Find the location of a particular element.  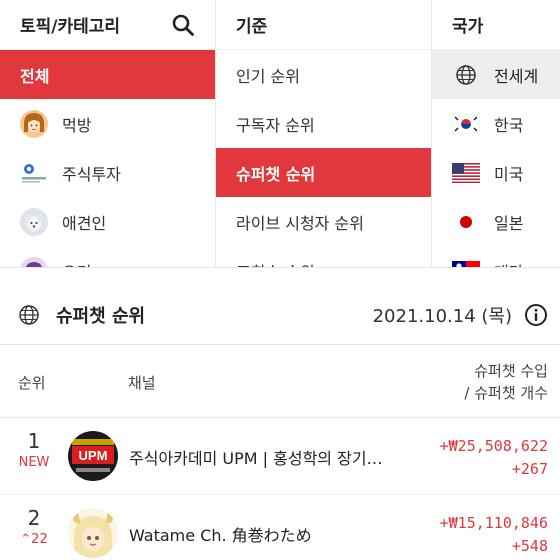

channel-name: Watame Ch. 角巻わため is located at coordinates (257, 534).